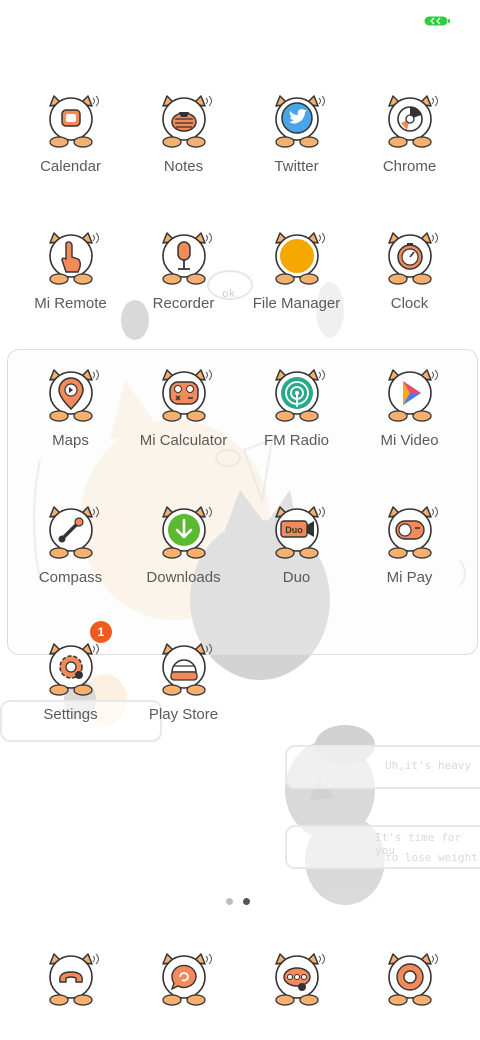  I want to click on wallpaper-bubble-heavy: Uh,it's heavy, so click(382, 767).